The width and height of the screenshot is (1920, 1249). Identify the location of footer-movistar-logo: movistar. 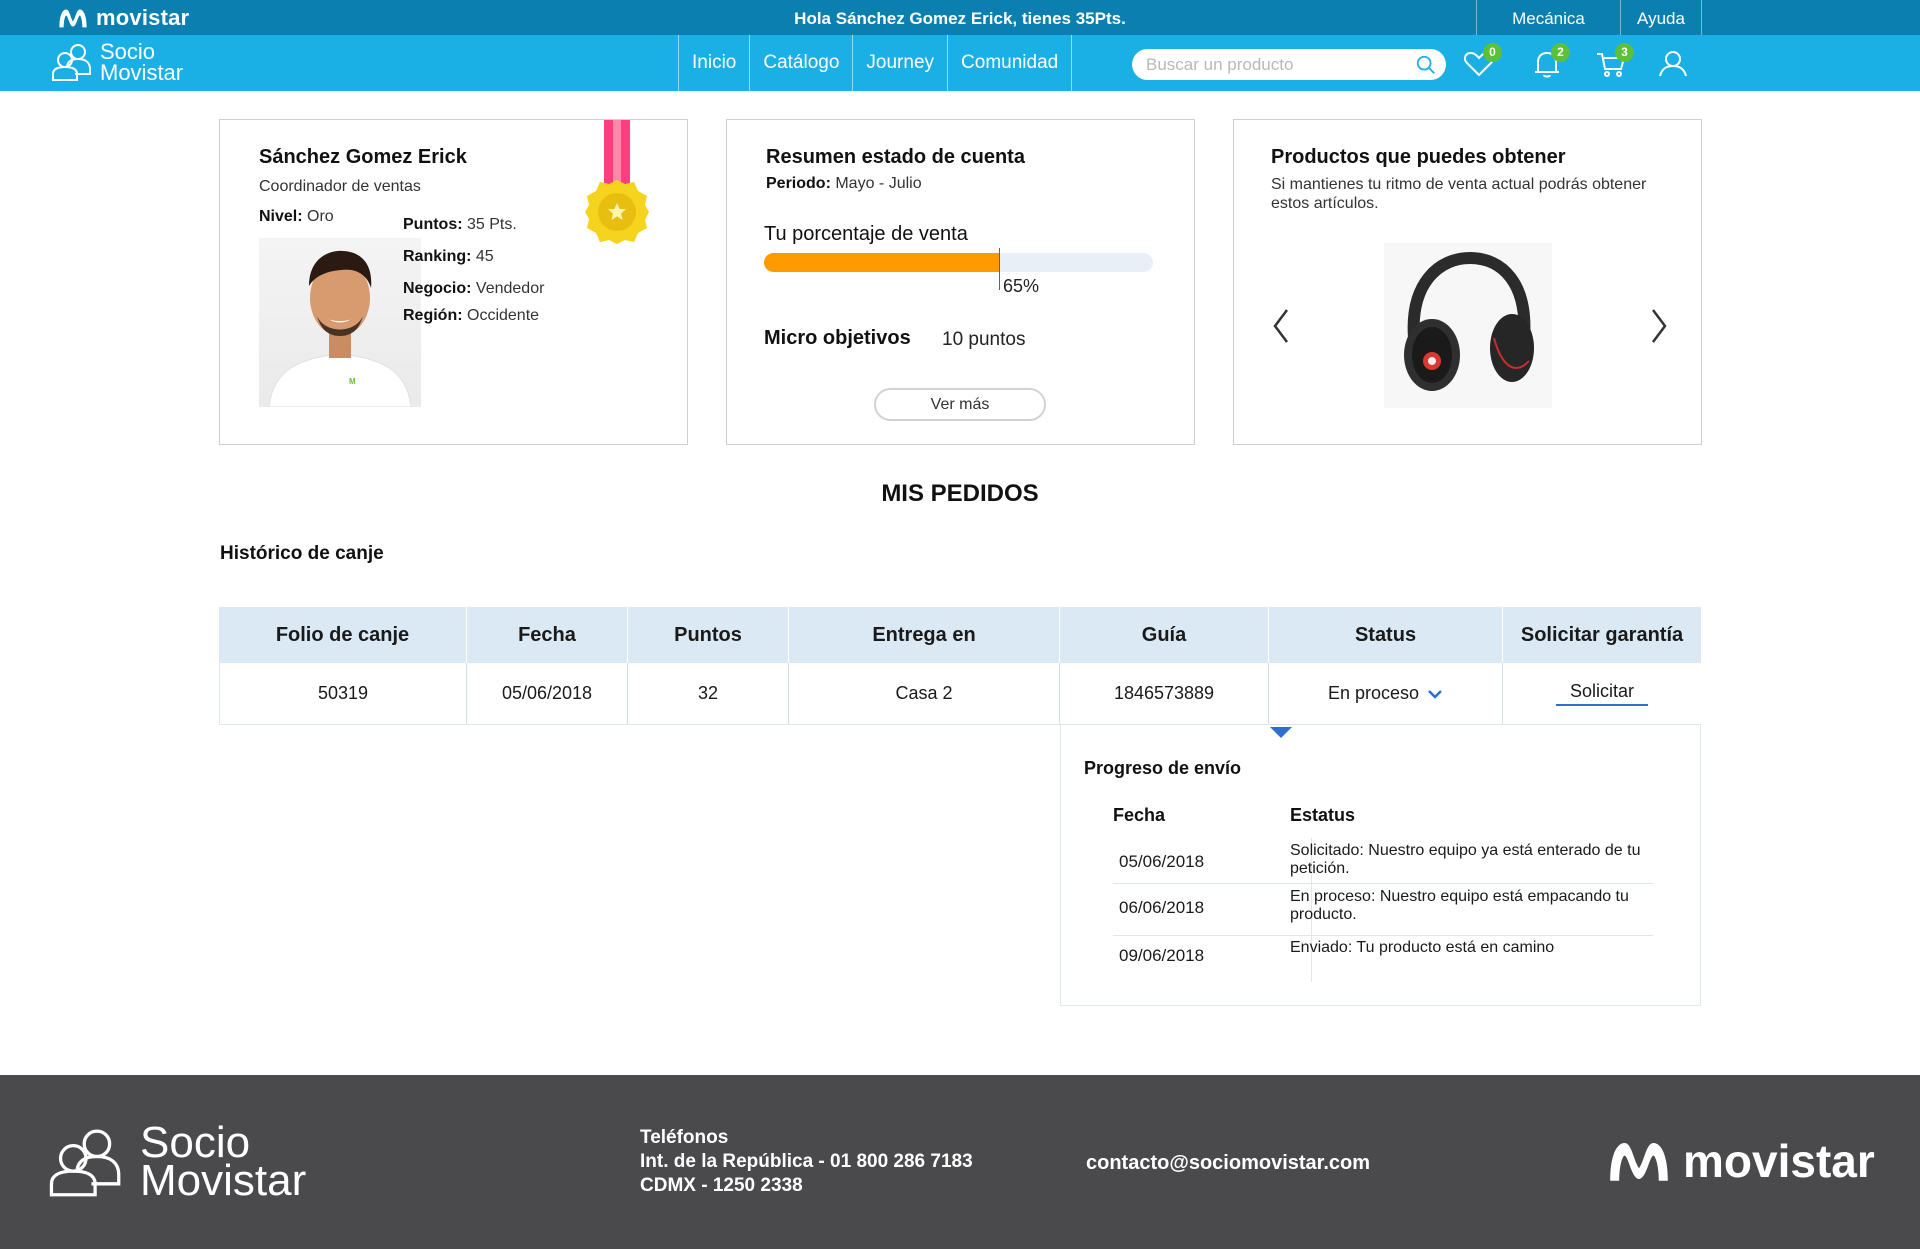
(1739, 1161).